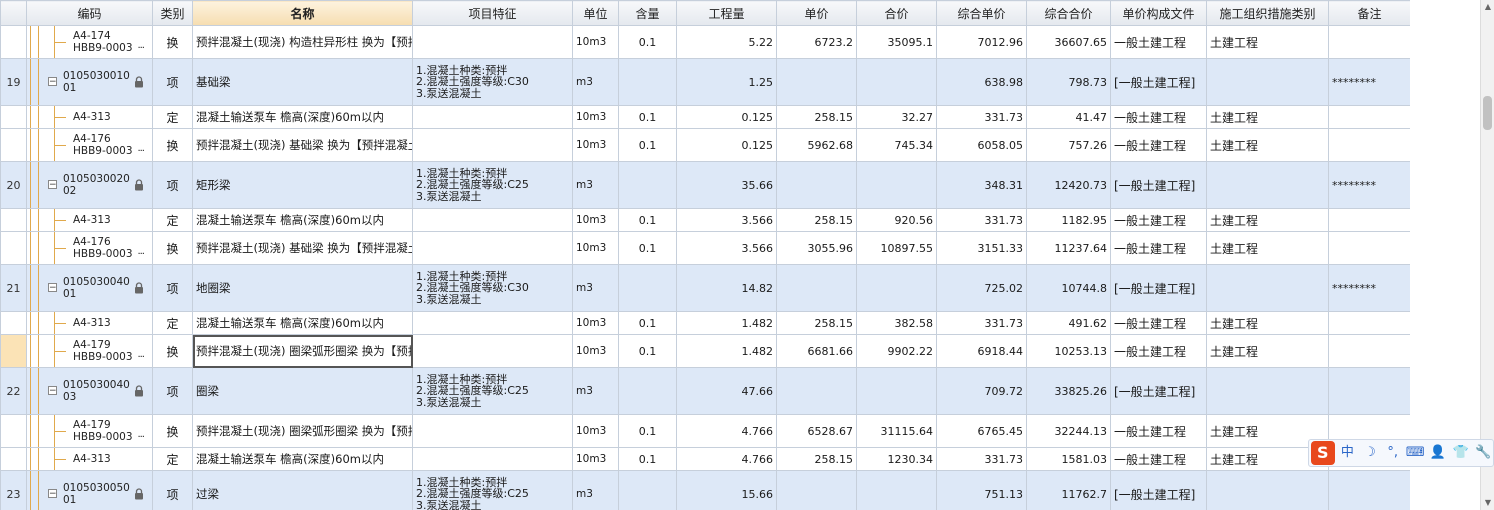 The image size is (1494, 510). What do you see at coordinates (981, 490) in the screenshot?
I see `comp-unit-price-cell: 751.13` at bounding box center [981, 490].